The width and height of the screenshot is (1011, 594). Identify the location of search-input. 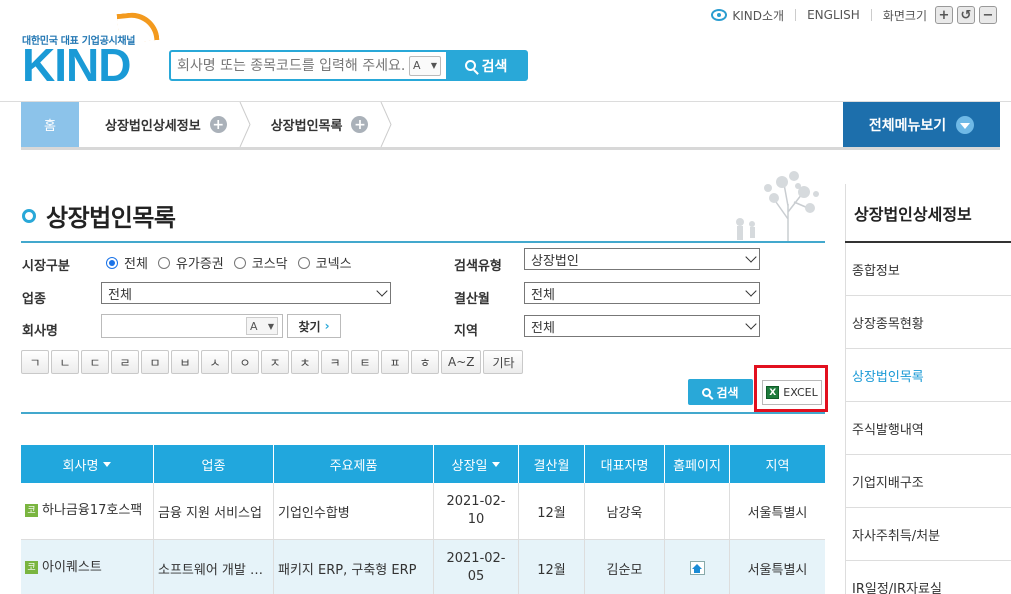
(290, 65).